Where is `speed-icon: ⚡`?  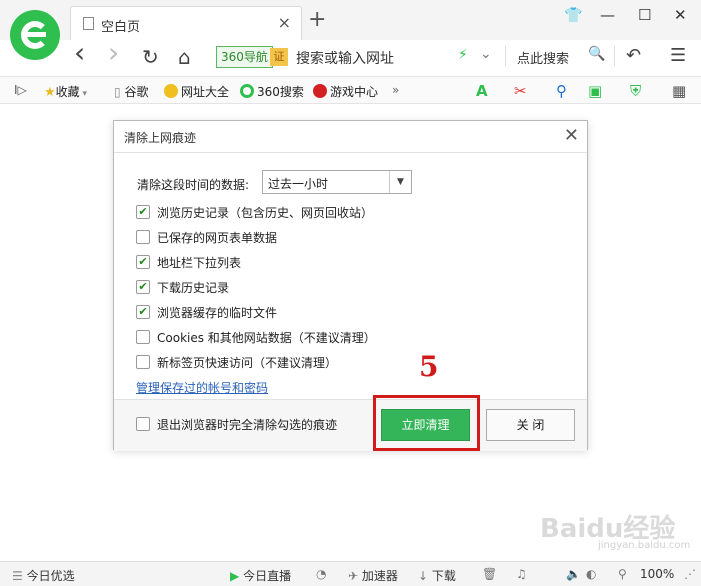 speed-icon: ⚡ is located at coordinates (463, 55).